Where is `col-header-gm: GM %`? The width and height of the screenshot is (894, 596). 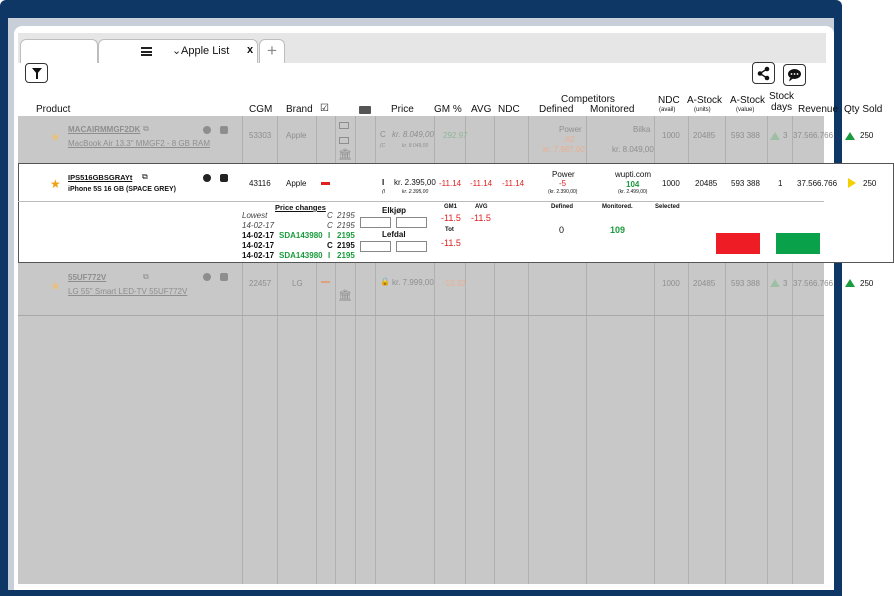 col-header-gm: GM % is located at coordinates (448, 109).